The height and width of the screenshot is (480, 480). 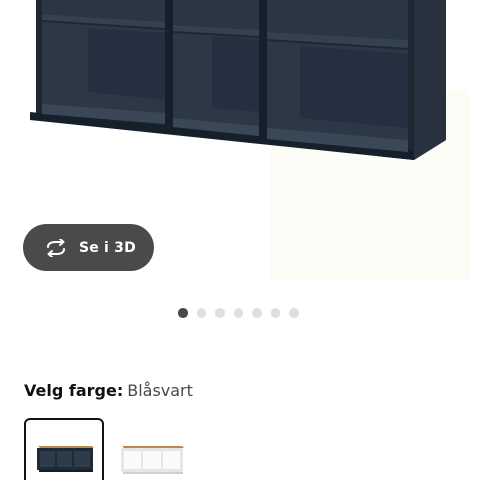 I want to click on view-3d-button: Se i 3D, so click(x=88, y=247).